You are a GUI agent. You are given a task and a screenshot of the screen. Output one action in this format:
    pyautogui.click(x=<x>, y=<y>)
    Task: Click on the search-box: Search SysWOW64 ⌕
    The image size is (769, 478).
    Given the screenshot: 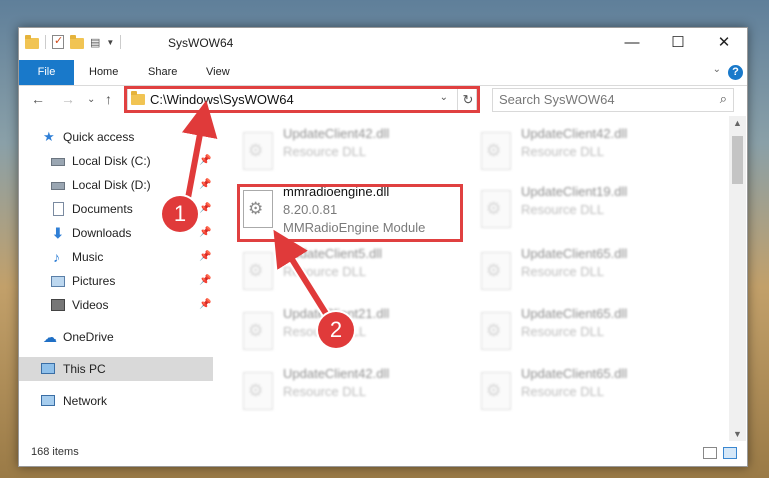 What is the action you would take?
    pyautogui.click(x=613, y=100)
    